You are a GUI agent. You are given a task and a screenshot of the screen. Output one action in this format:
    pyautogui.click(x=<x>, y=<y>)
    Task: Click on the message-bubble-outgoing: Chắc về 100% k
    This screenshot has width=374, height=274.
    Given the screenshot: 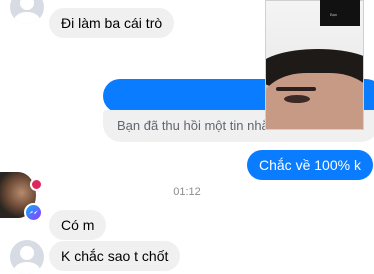 What is the action you would take?
    pyautogui.click(x=310, y=165)
    